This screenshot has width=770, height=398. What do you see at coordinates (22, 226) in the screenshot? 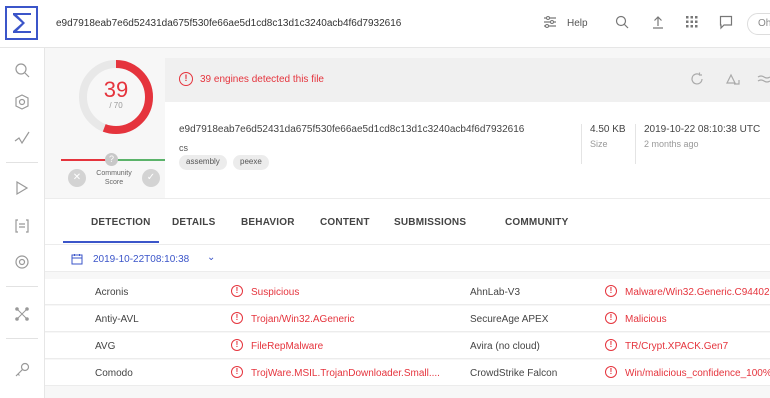
I see `rules-icon` at bounding box center [22, 226].